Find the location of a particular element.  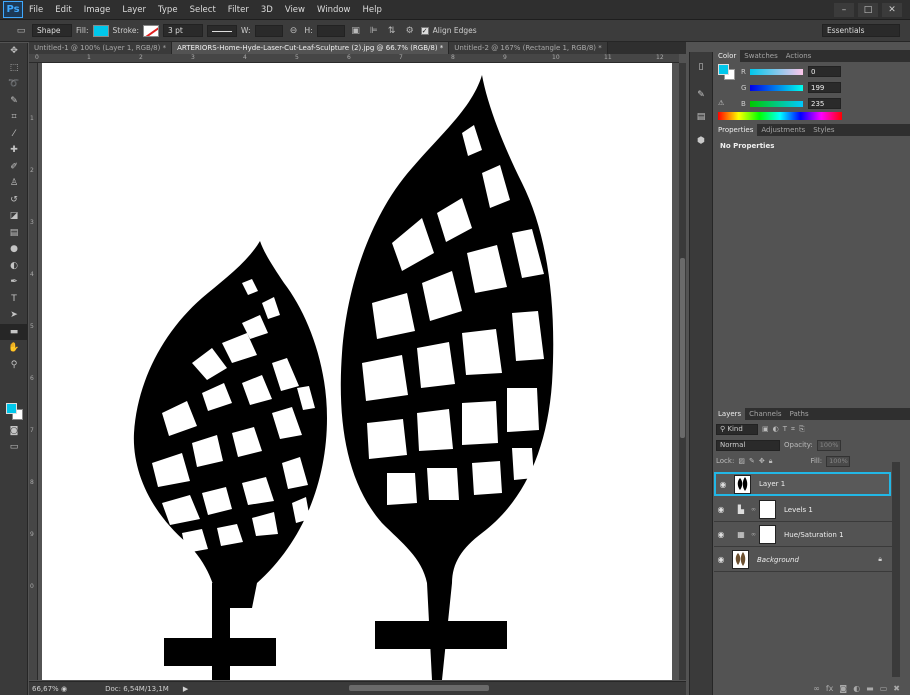

ruler-vertical: 1 2 3 4 5 6 7 8 9 0 is located at coordinates (33, 371).